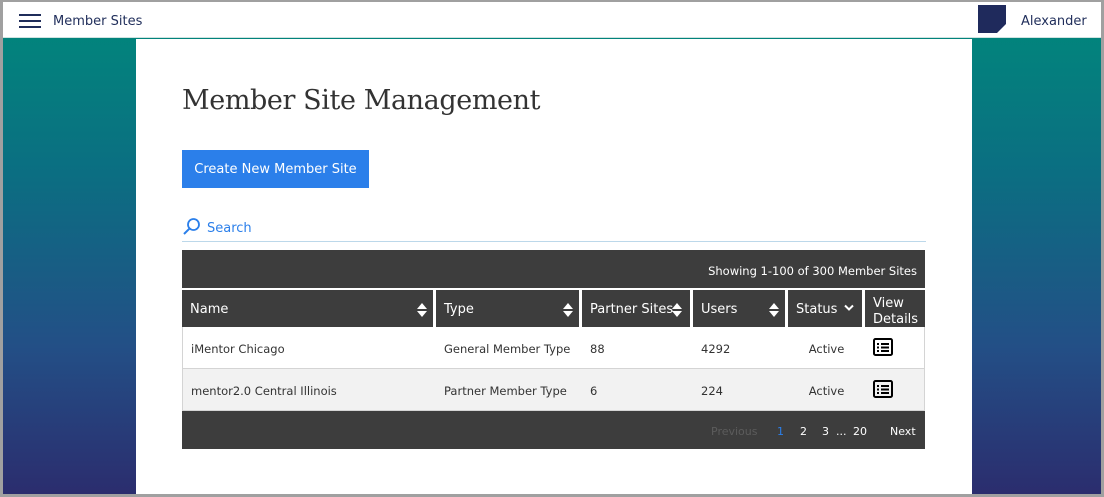 The height and width of the screenshot is (497, 1104). I want to click on search-field: Search, so click(554, 229).